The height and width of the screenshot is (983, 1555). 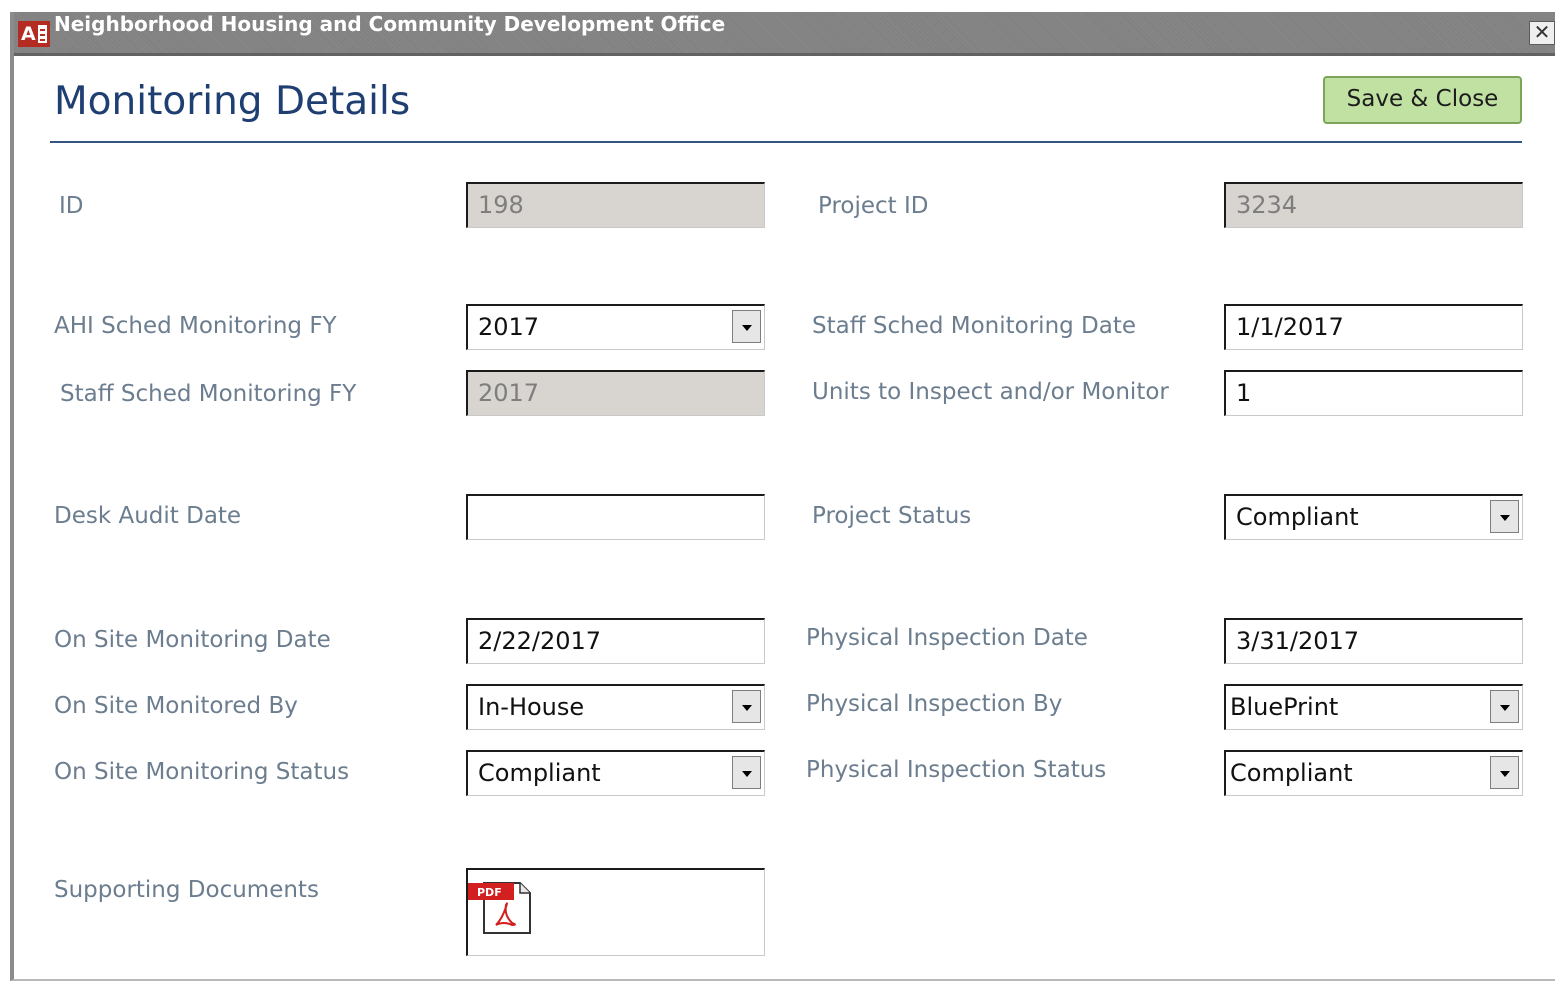 What do you see at coordinates (1373, 205) in the screenshot?
I see `project-id-field: 3234` at bounding box center [1373, 205].